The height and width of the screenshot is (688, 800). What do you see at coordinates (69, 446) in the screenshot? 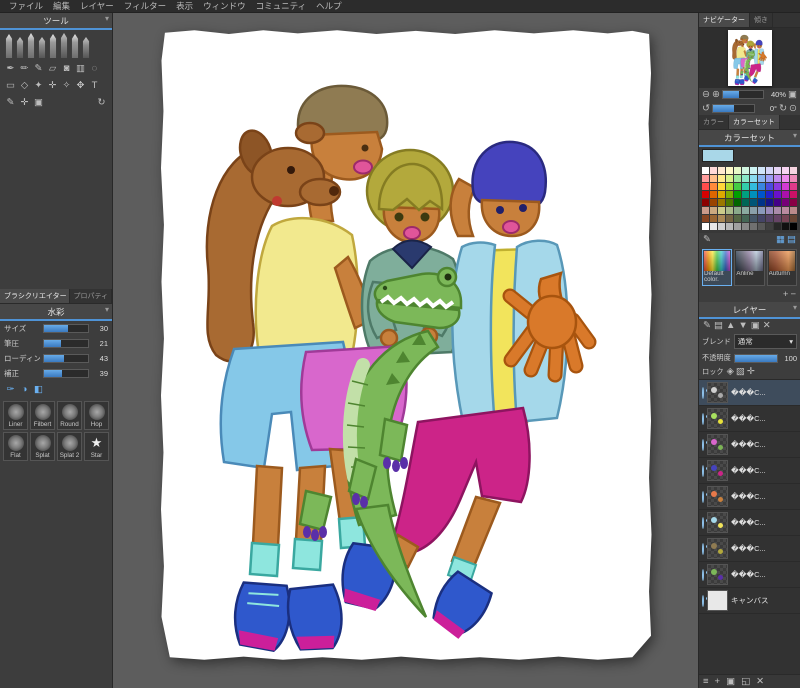
I see `brush-preset-splat-2: Splat 2` at bounding box center [69, 446].